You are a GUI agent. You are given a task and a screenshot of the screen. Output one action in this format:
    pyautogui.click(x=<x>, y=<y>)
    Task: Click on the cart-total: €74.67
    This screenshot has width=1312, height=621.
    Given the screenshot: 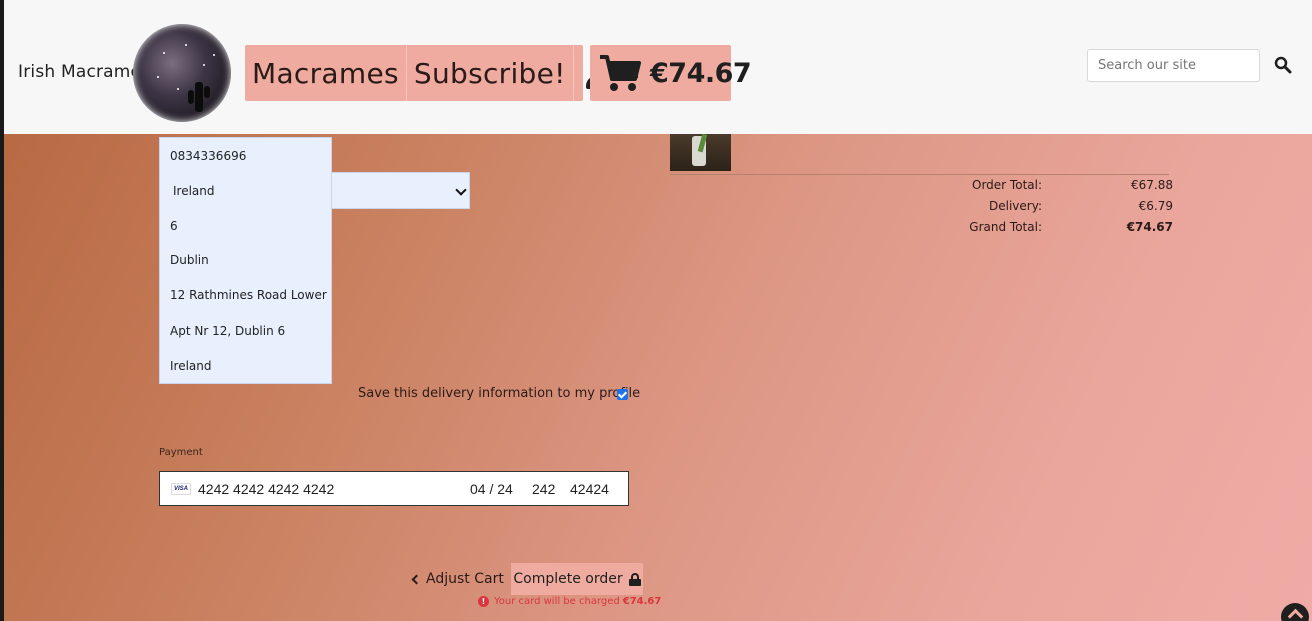 What is the action you would take?
    pyautogui.click(x=701, y=73)
    